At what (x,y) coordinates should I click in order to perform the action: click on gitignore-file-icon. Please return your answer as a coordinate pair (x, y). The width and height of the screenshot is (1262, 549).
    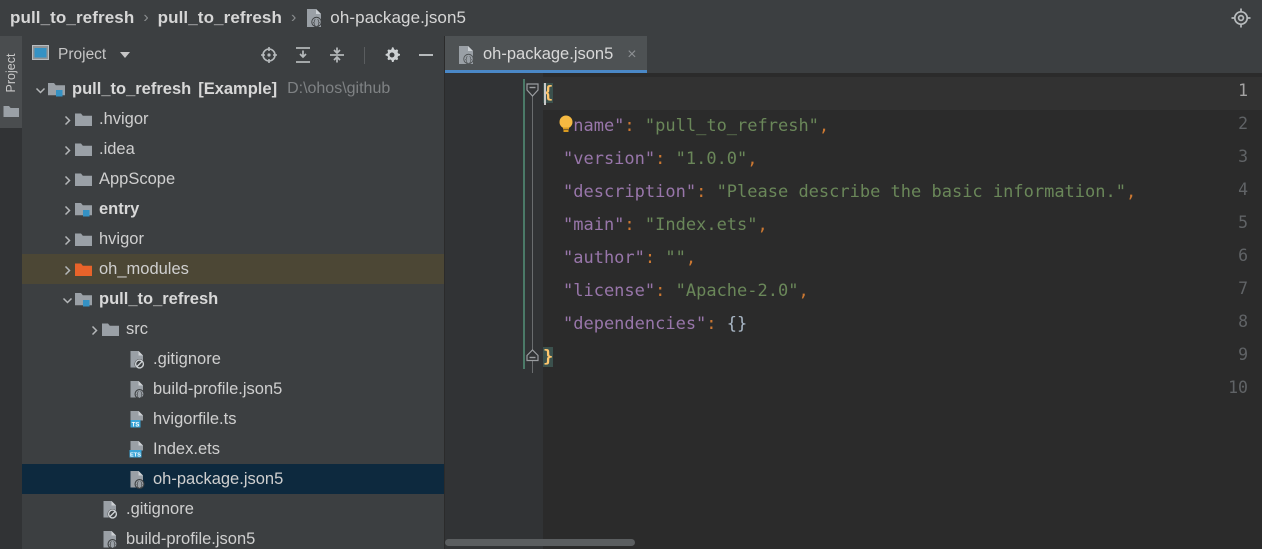
    Looking at the image, I should click on (137, 359).